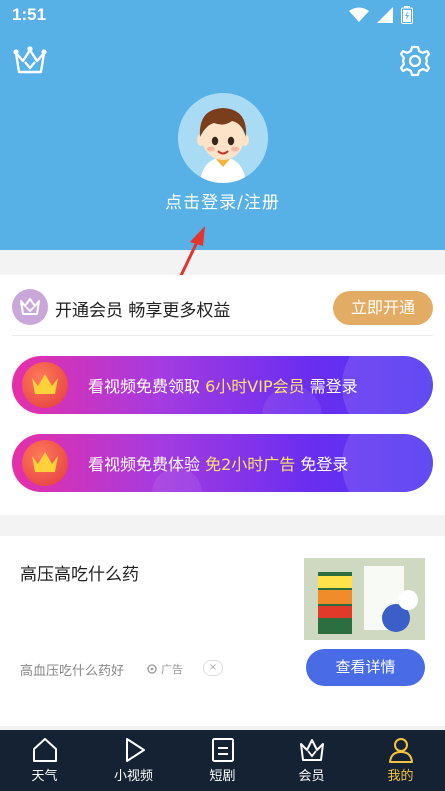 Image resolution: width=445 pixels, height=791 pixels. What do you see at coordinates (213, 668) in the screenshot?
I see `ad-close-button: ×` at bounding box center [213, 668].